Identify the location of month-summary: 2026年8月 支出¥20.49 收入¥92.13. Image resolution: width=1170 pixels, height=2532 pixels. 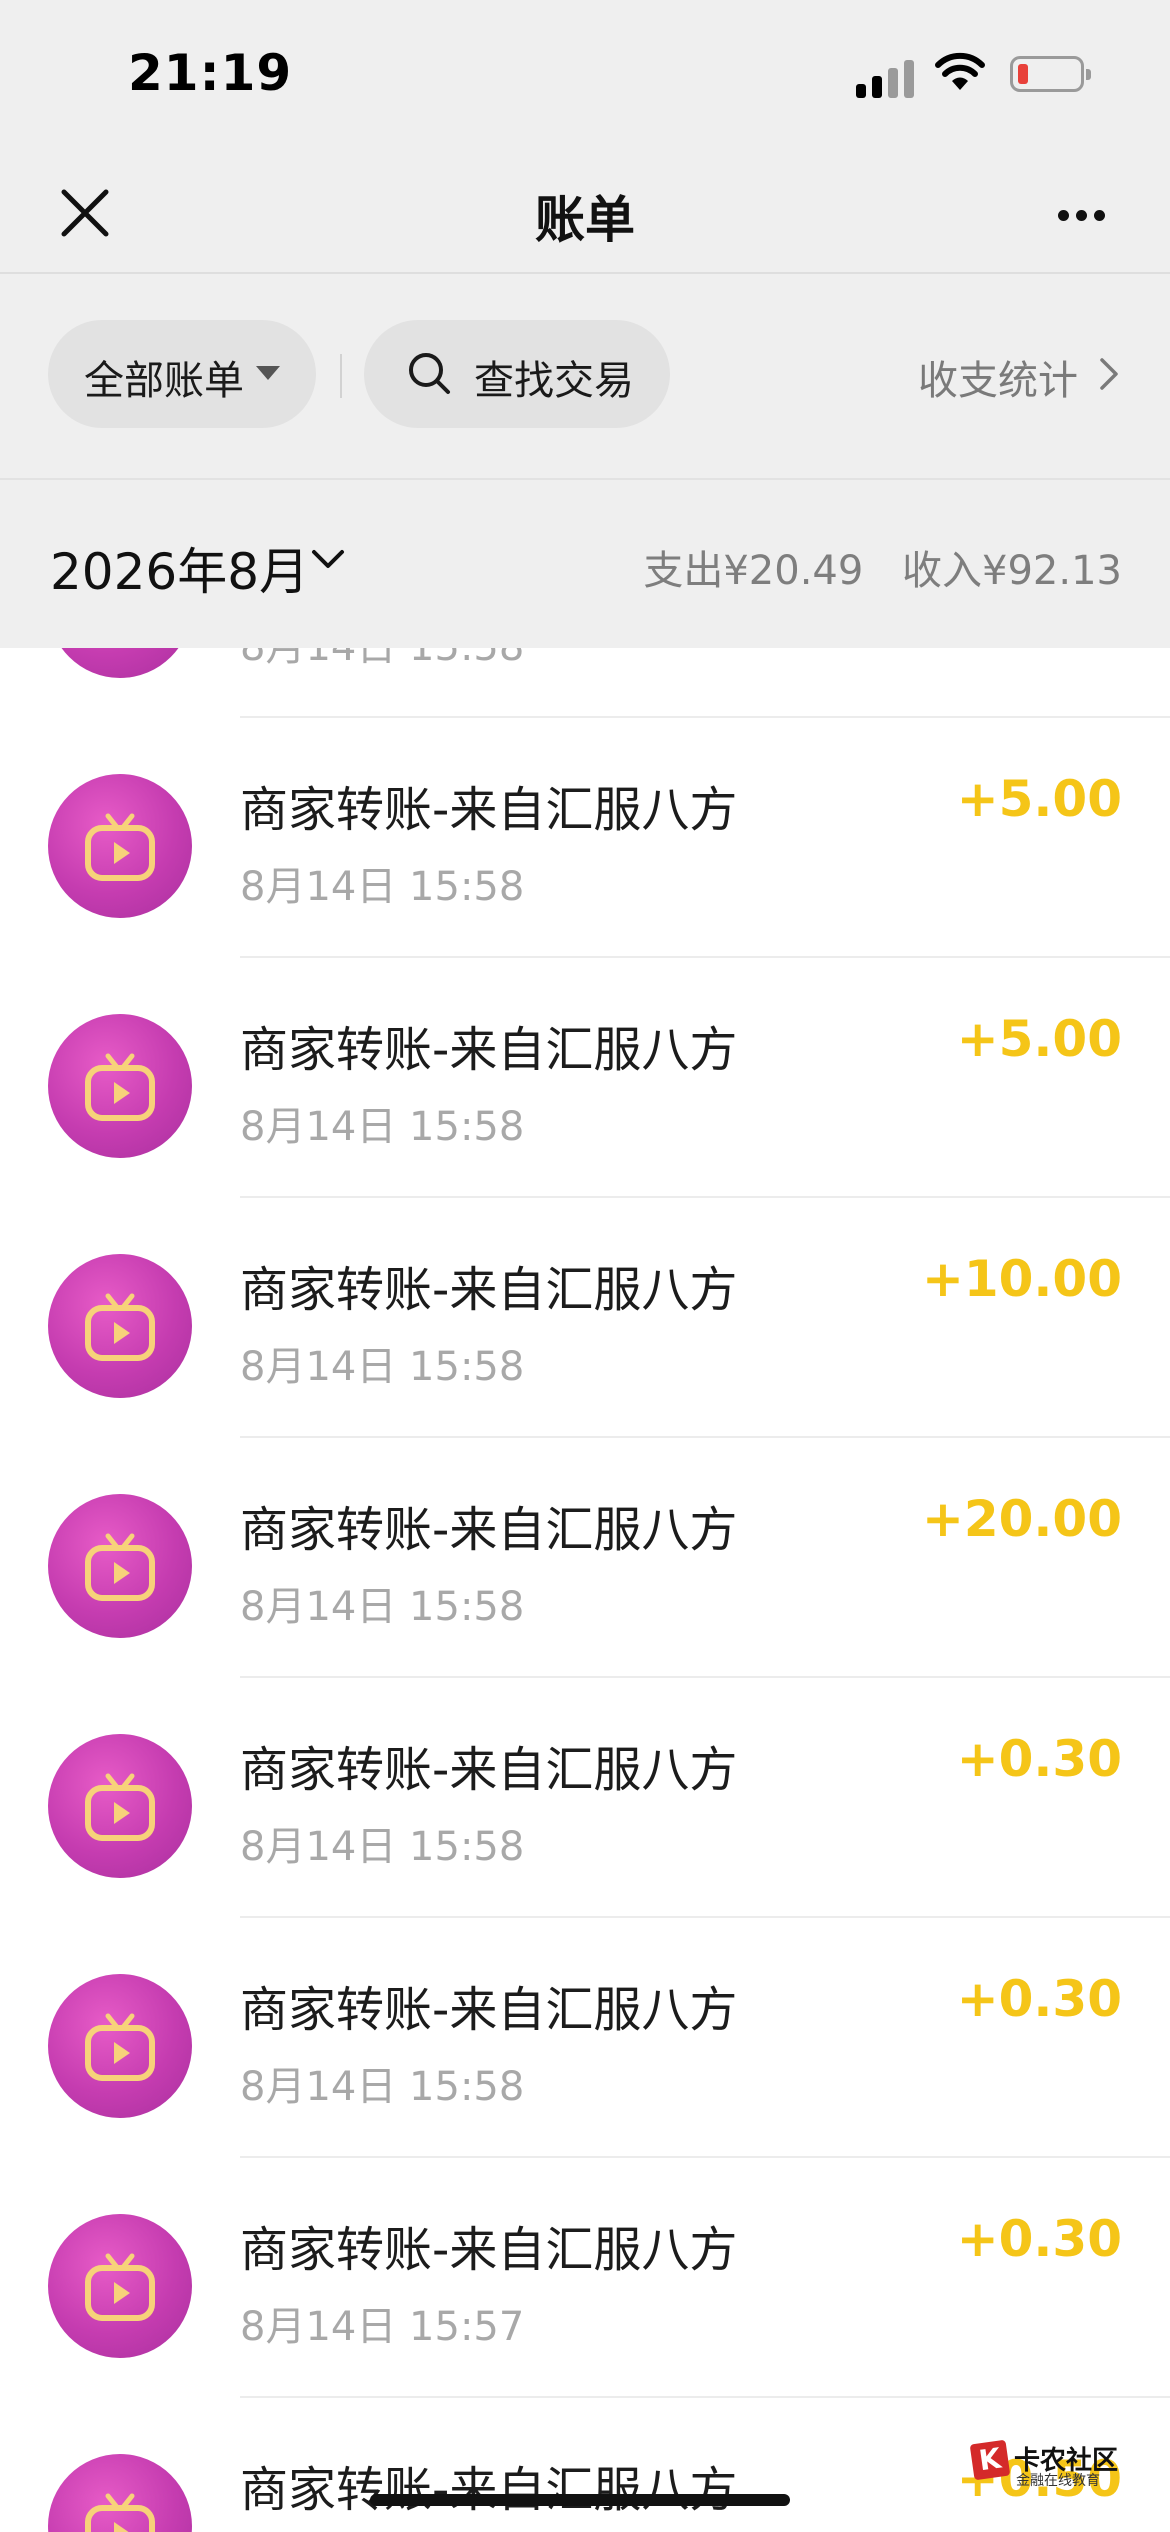
(585, 564).